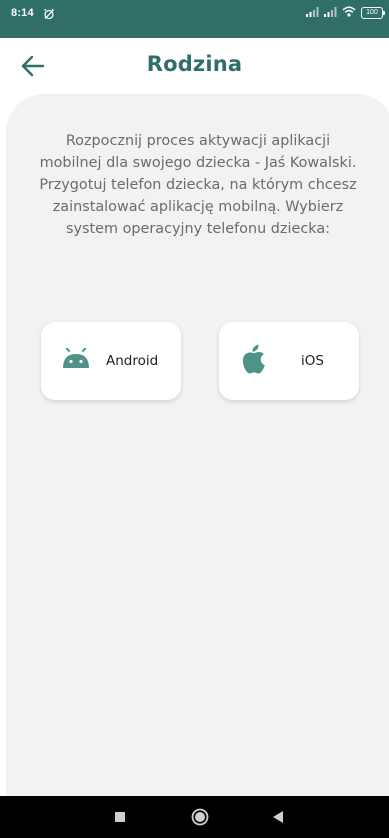 The width and height of the screenshot is (389, 838). What do you see at coordinates (194, 19) in the screenshot?
I see `status-bar: 8:14 100` at bounding box center [194, 19].